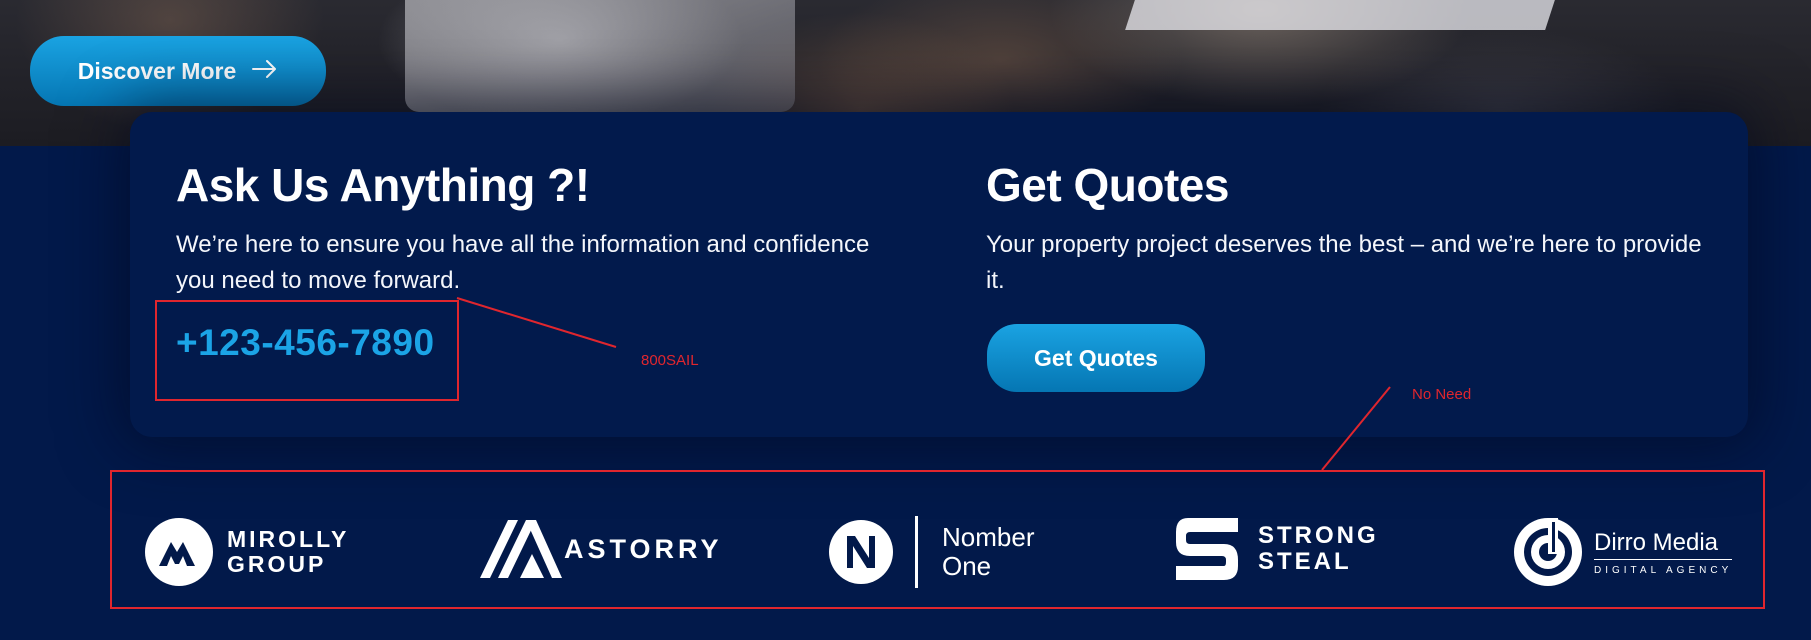  I want to click on strong-line2: STEAL, so click(1305, 561).